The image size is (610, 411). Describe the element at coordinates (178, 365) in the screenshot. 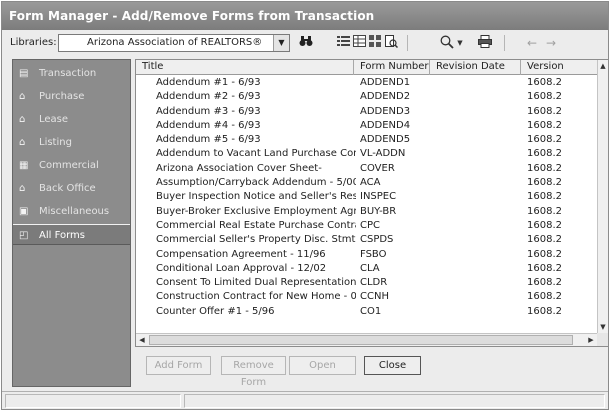

I see `add-form-button: Add Form` at that location.